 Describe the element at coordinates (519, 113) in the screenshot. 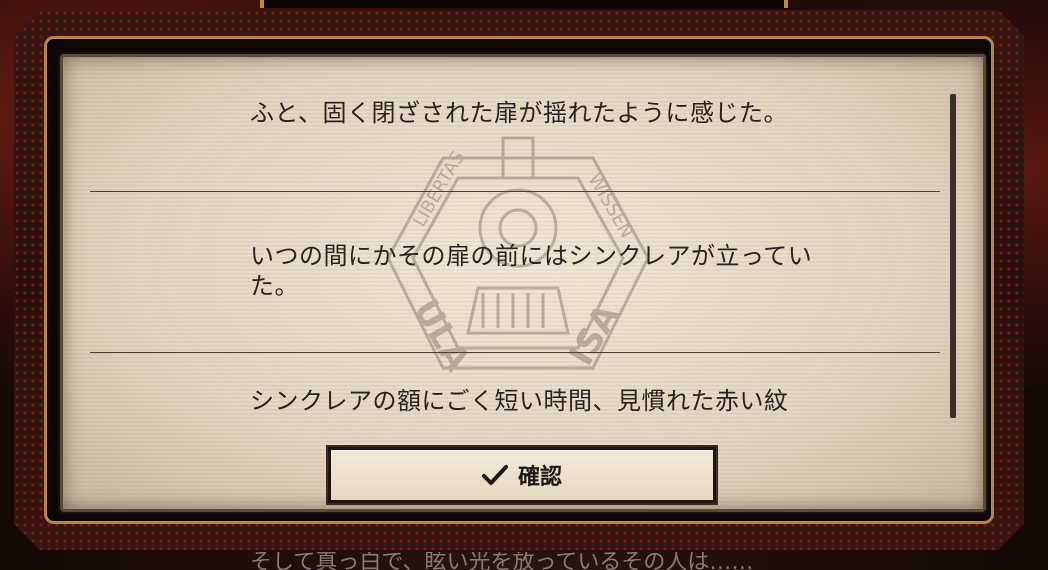

I see `log-entry-1: ふと、固く閉ざされた扉が揺れたように感じた。` at that location.